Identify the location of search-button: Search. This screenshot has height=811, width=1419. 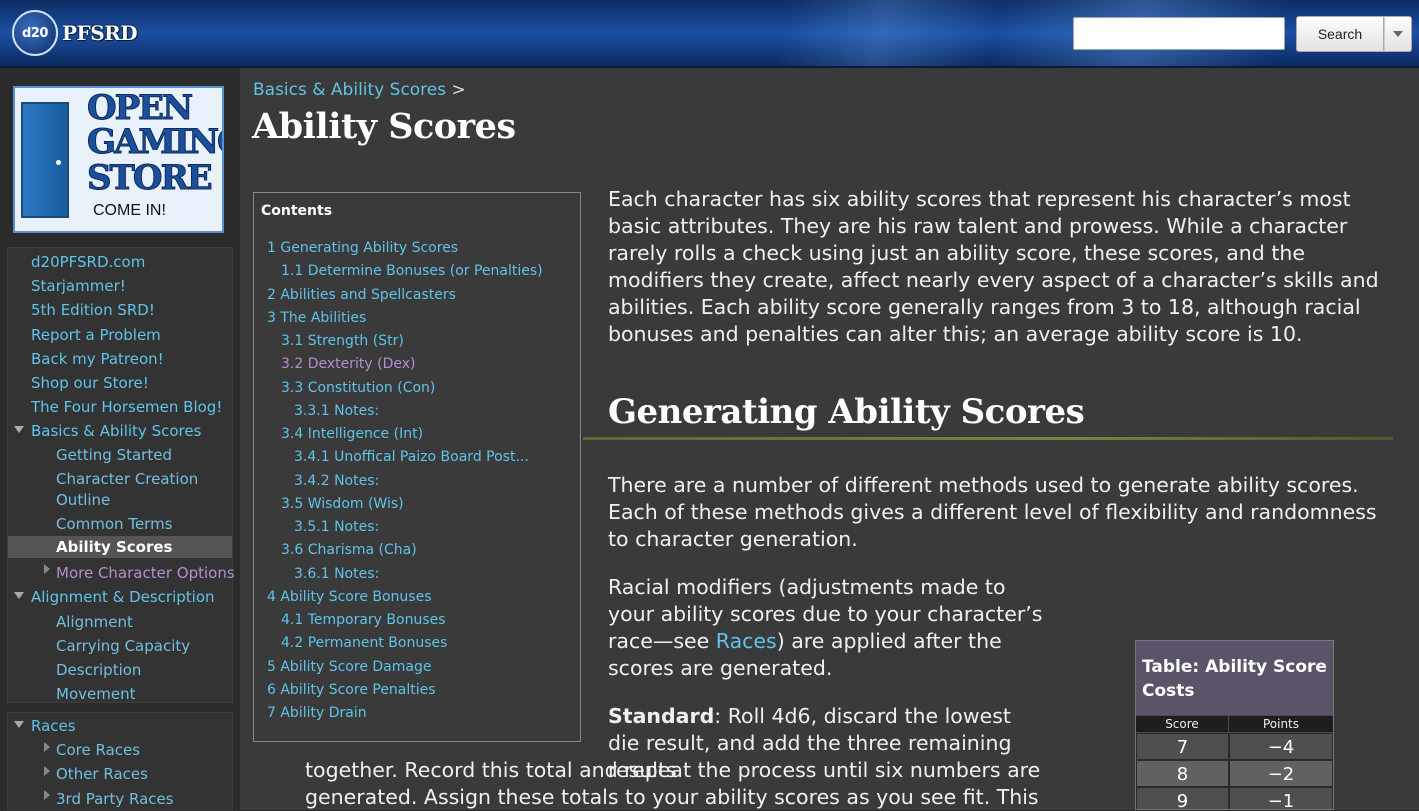
(1340, 34).